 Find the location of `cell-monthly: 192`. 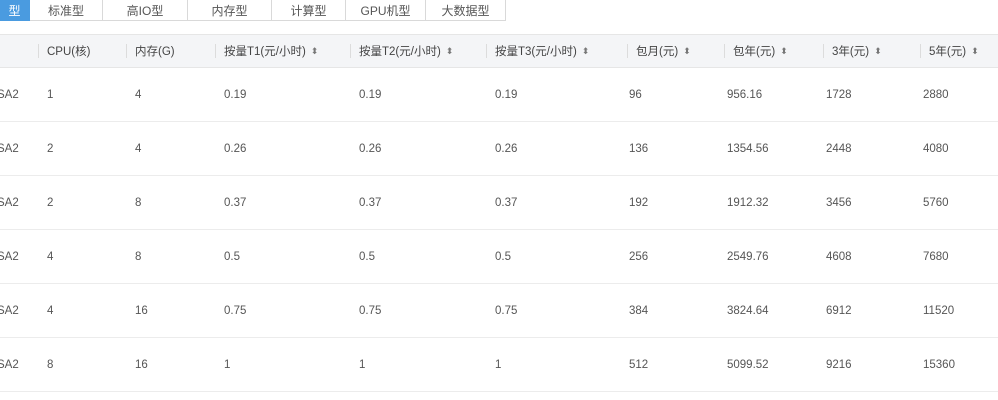

cell-monthly: 192 is located at coordinates (639, 202).